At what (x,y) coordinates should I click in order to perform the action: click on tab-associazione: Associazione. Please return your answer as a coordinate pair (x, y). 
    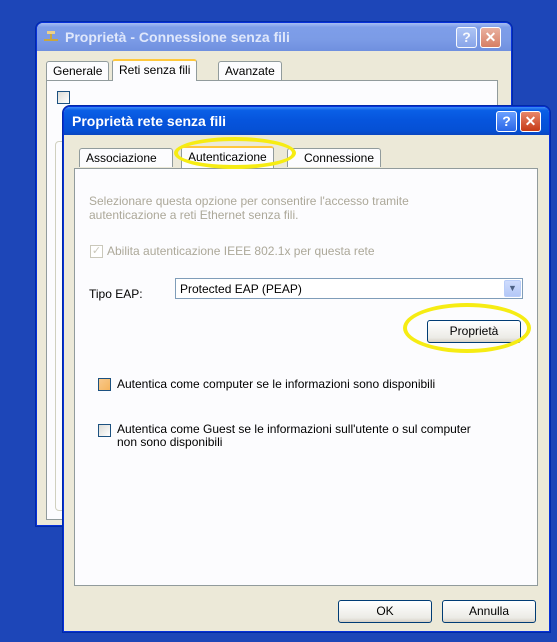
    Looking at the image, I should click on (126, 157).